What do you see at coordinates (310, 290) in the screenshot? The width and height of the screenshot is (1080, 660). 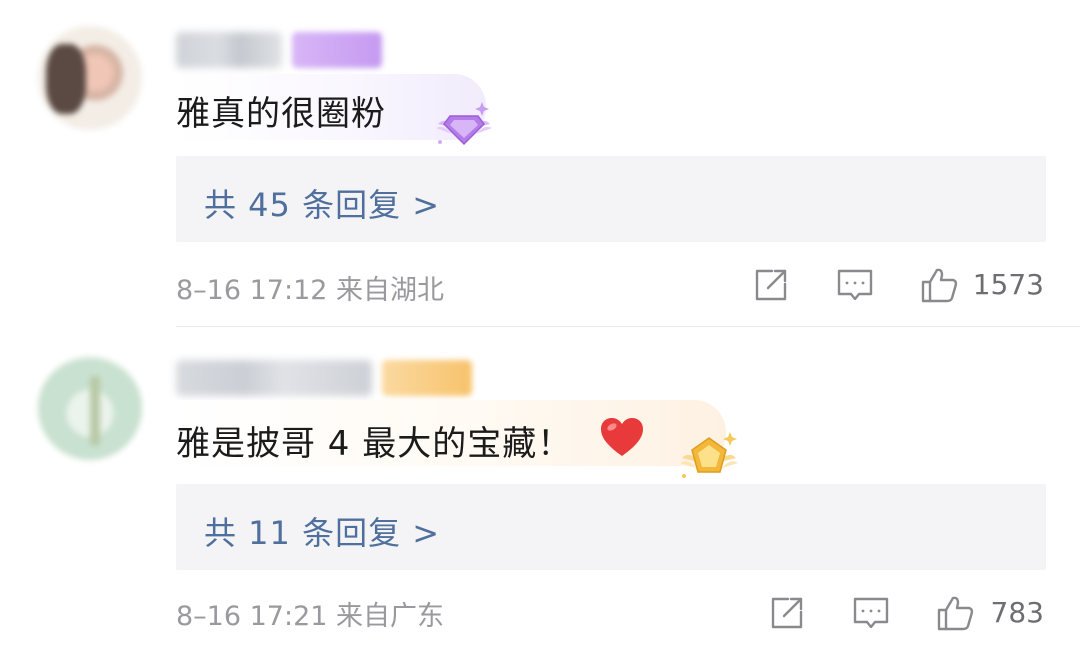 I see `comment-meta: 8–16 17:12 来自湖北` at bounding box center [310, 290].